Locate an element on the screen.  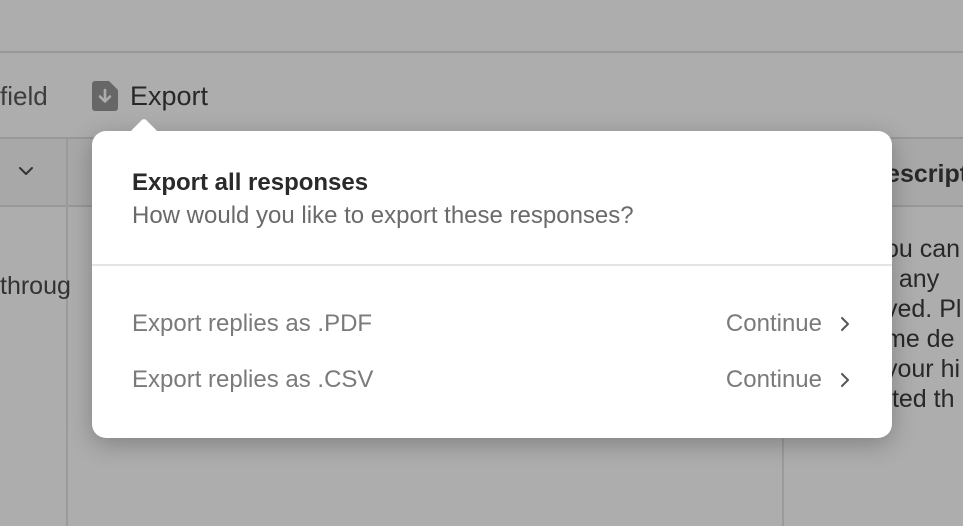
export-csv-continue-button: Continue is located at coordinates (789, 380).